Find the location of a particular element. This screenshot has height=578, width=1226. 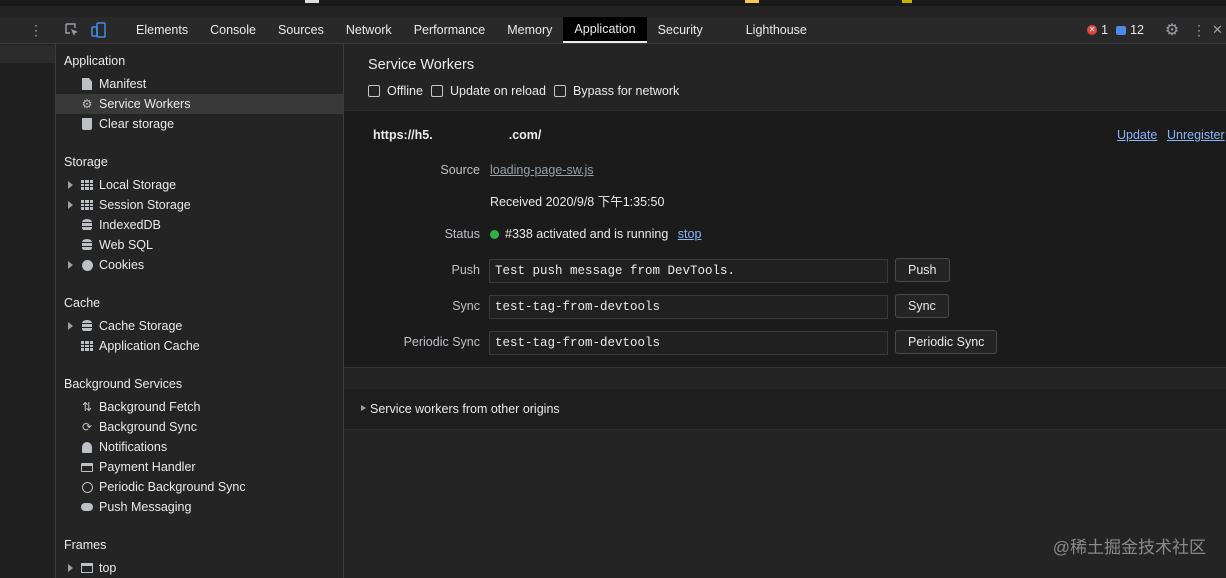

more-options-icon: ⋮ is located at coordinates (1199, 30).